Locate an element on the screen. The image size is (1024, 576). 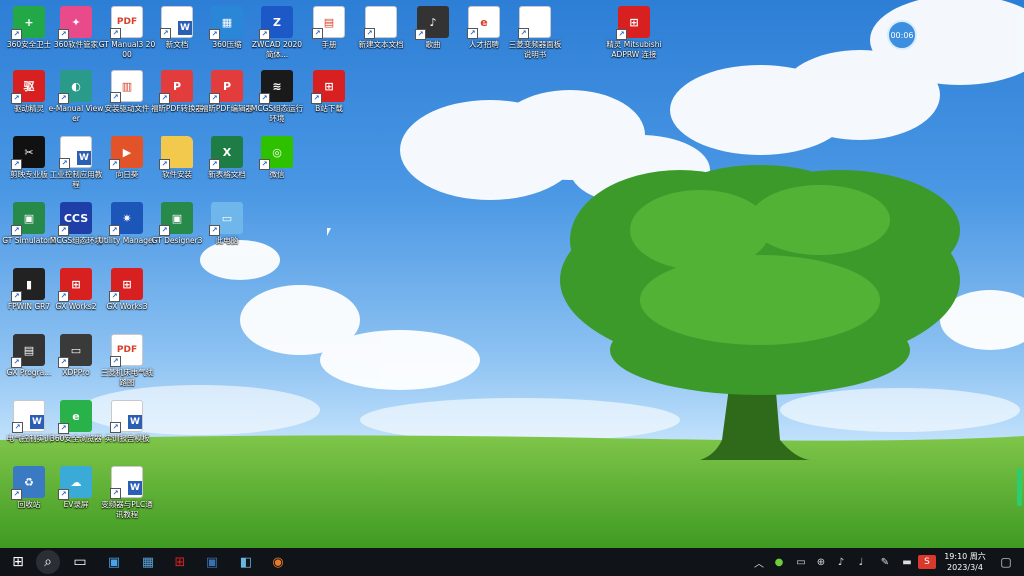
desktop-icon: PDF ↗ 三菱机床电气线路图 is located at coordinates (127, 364).